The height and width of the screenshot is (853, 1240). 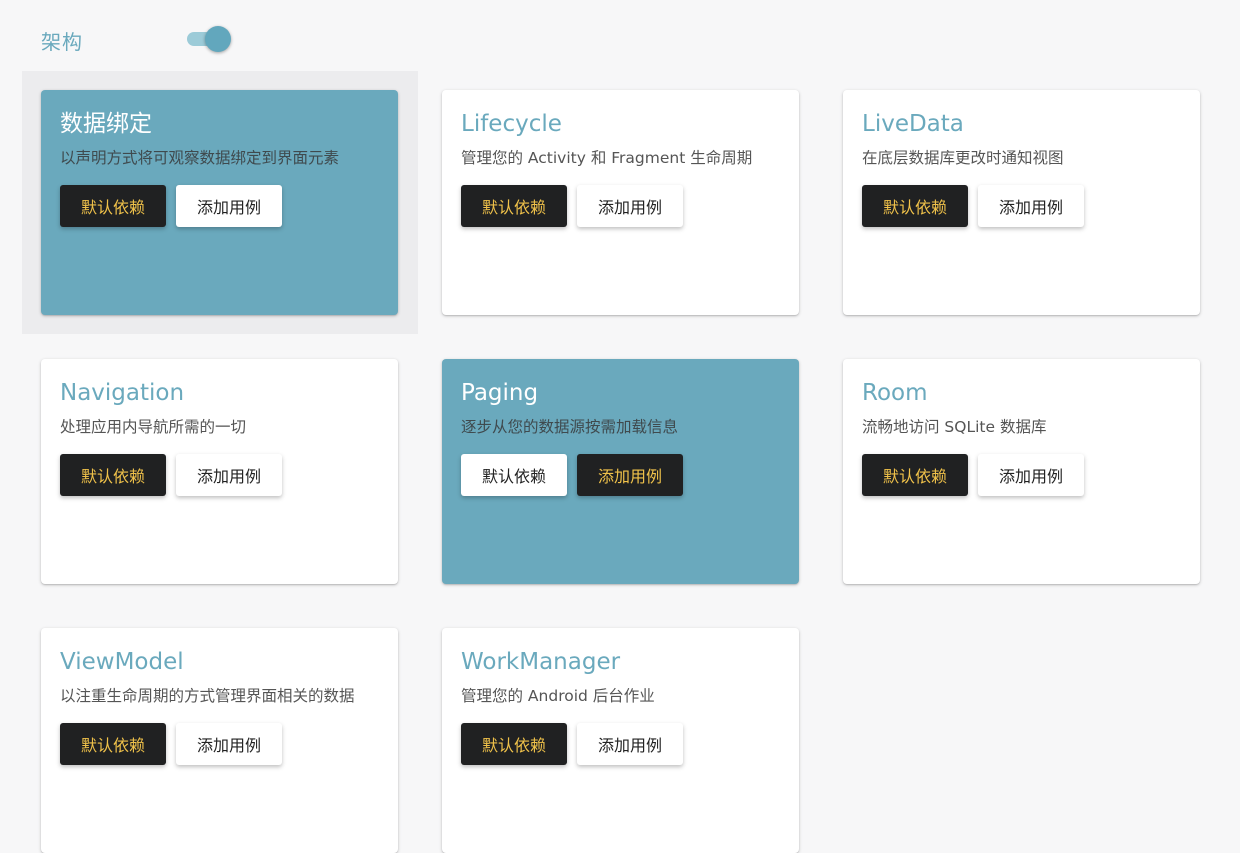 What do you see at coordinates (141, 39) in the screenshot?
I see `section-header: 架构` at bounding box center [141, 39].